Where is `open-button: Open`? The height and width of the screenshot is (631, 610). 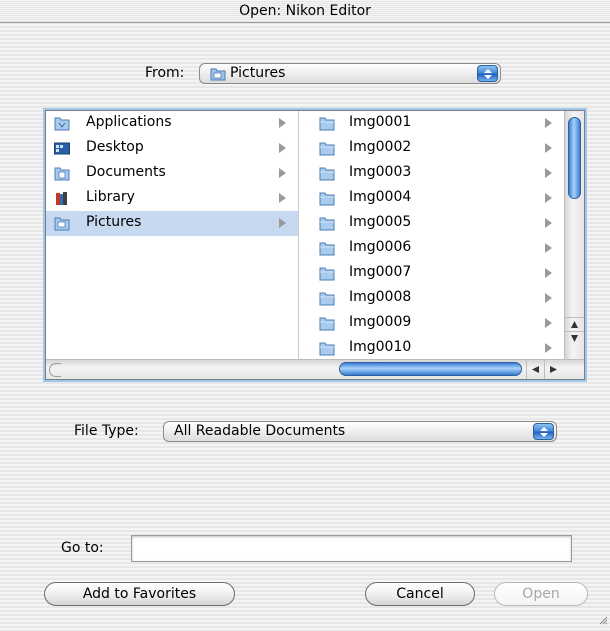 open-button: Open is located at coordinates (541, 594).